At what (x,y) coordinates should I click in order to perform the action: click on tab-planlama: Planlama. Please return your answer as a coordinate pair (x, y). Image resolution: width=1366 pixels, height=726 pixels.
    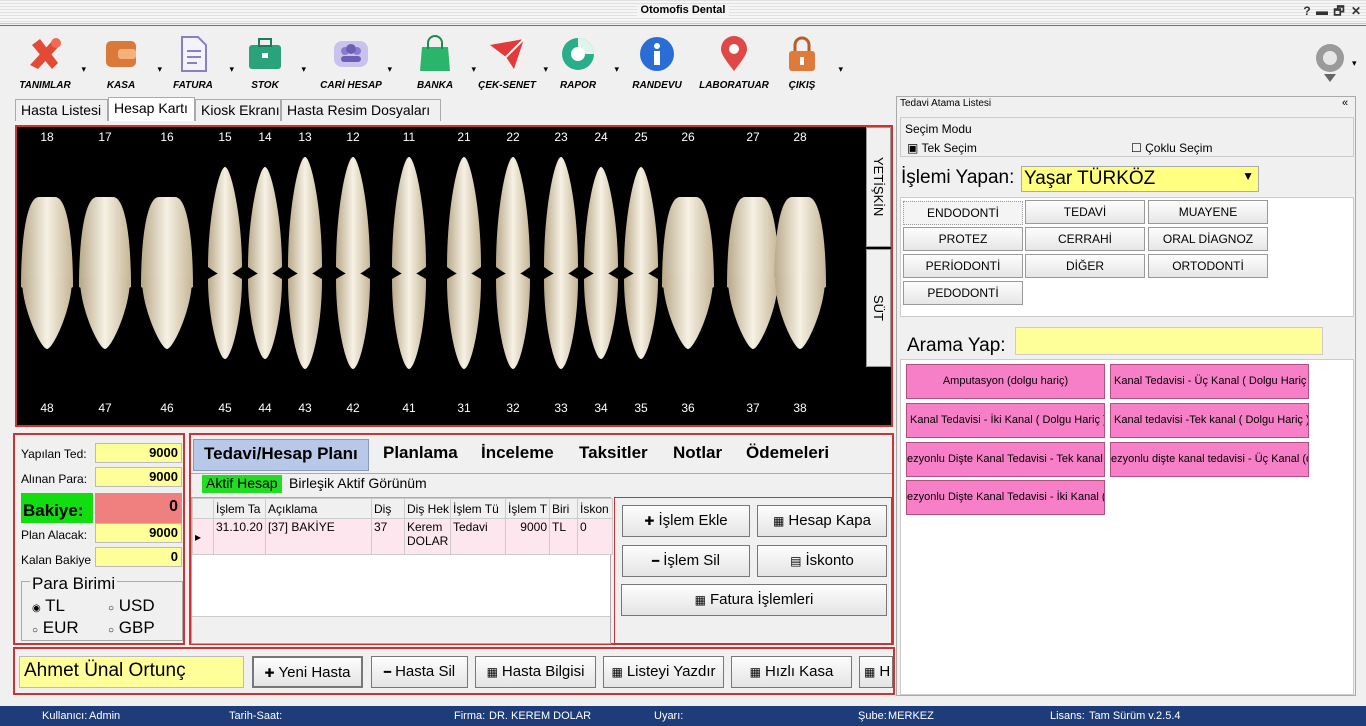
    Looking at the image, I should click on (420, 455).